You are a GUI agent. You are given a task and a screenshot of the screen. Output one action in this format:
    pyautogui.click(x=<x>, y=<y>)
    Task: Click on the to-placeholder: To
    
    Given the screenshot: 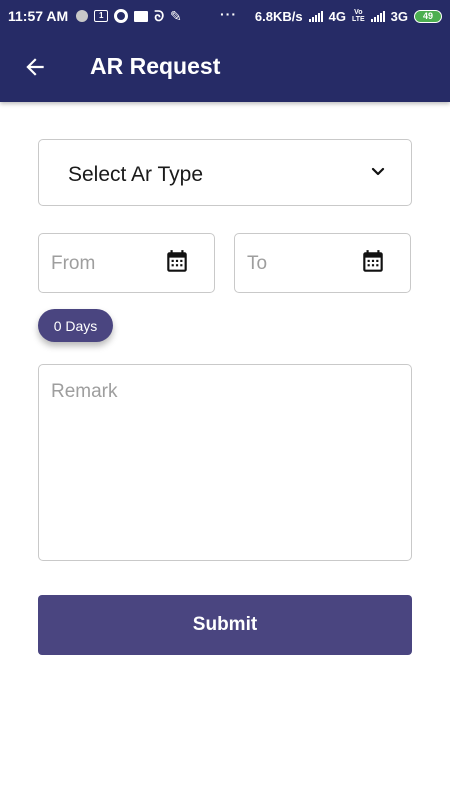 What is the action you would take?
    pyautogui.click(x=257, y=263)
    